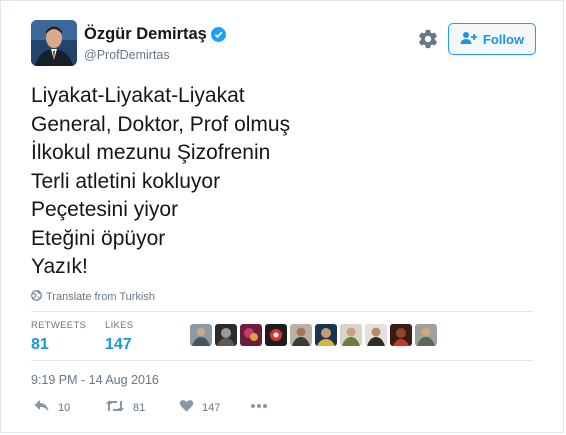 The image size is (566, 435). Describe the element at coordinates (428, 39) in the screenshot. I see `gear-icon` at that location.